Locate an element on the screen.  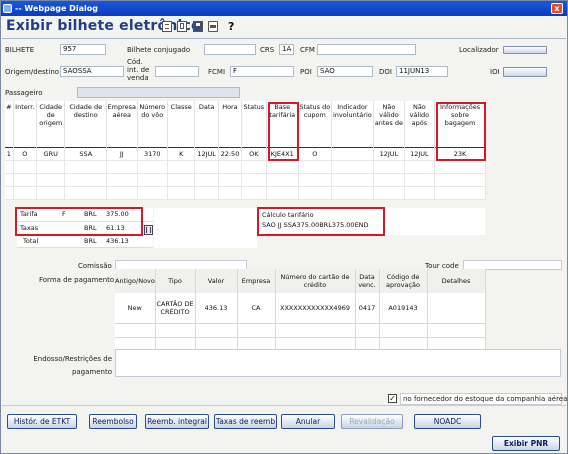
col-destino: Cidade de destino is located at coordinates (86, 124).